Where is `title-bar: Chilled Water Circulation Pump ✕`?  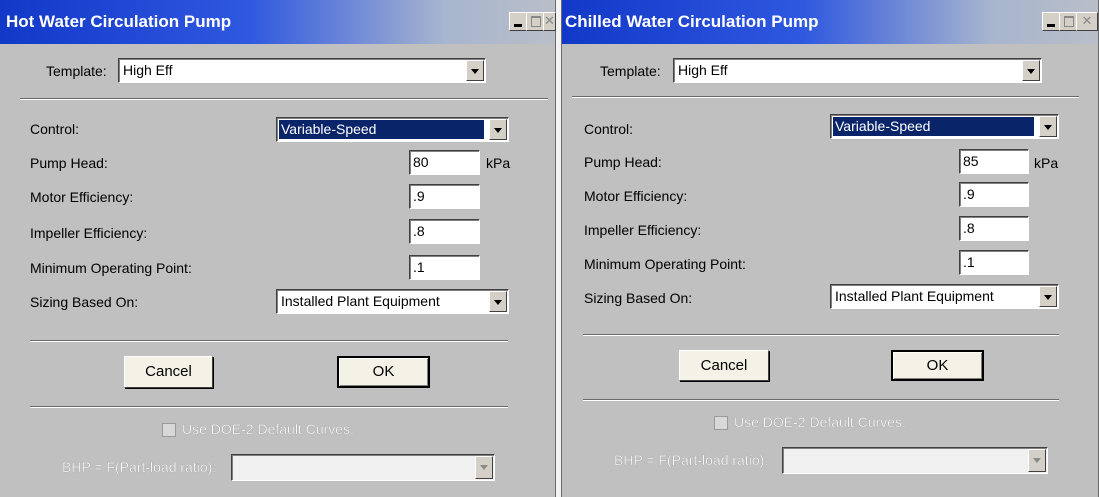 title-bar: Chilled Water Circulation Pump ✕ is located at coordinates (830, 22).